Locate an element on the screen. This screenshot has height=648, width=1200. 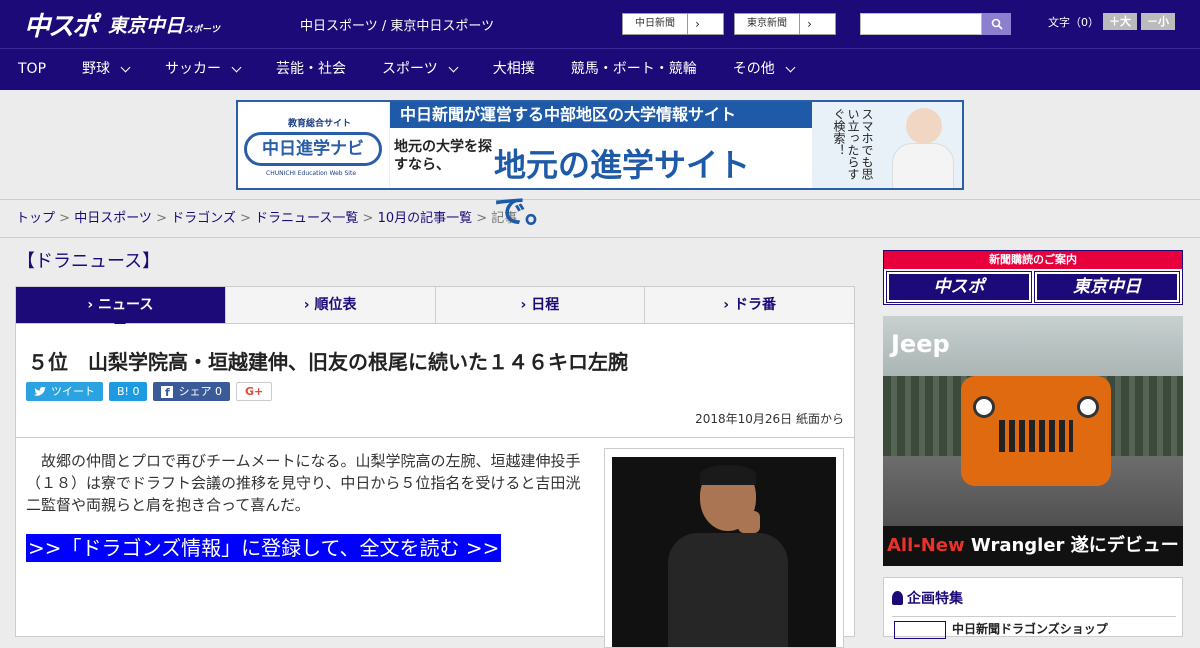
breadcrumb-item: 中日スポーツ is located at coordinates (113, 218).